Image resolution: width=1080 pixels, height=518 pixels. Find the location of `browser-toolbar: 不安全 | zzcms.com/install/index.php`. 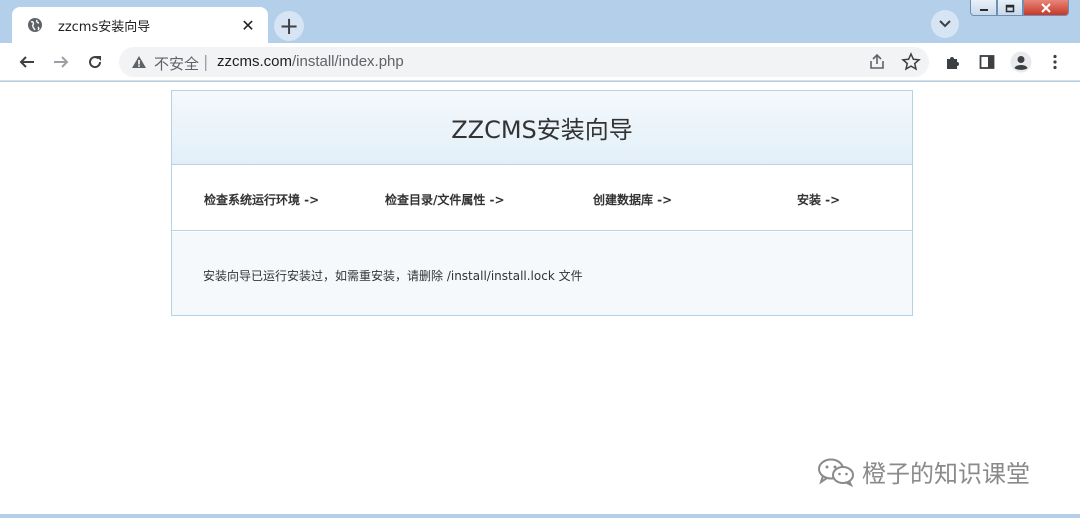

browser-toolbar: 不安全 | zzcms.com/install/index.php is located at coordinates (540, 62).